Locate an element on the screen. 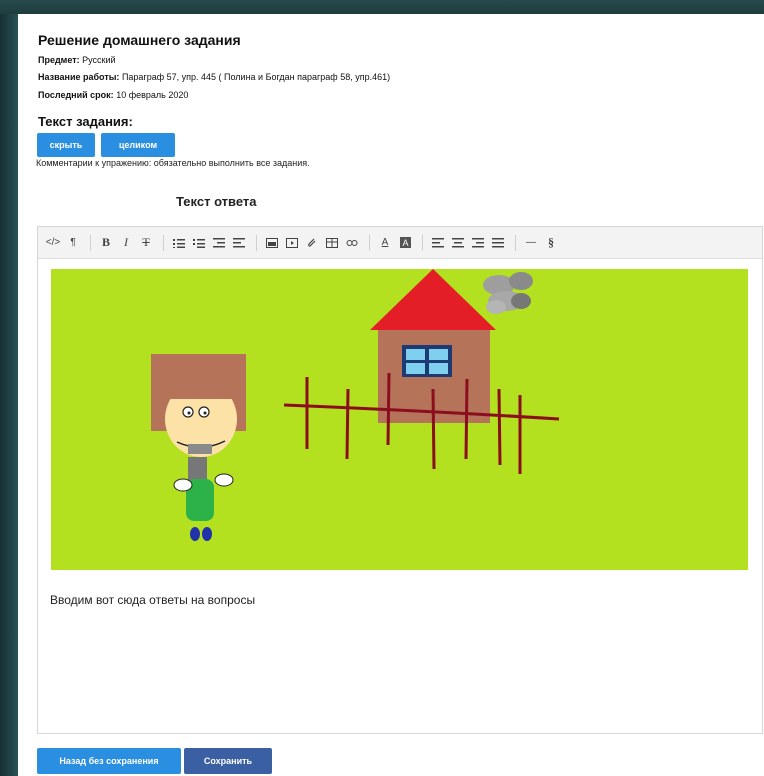 The width and height of the screenshot is (764, 776). deadline-label: Последний срок: is located at coordinates (76, 95).